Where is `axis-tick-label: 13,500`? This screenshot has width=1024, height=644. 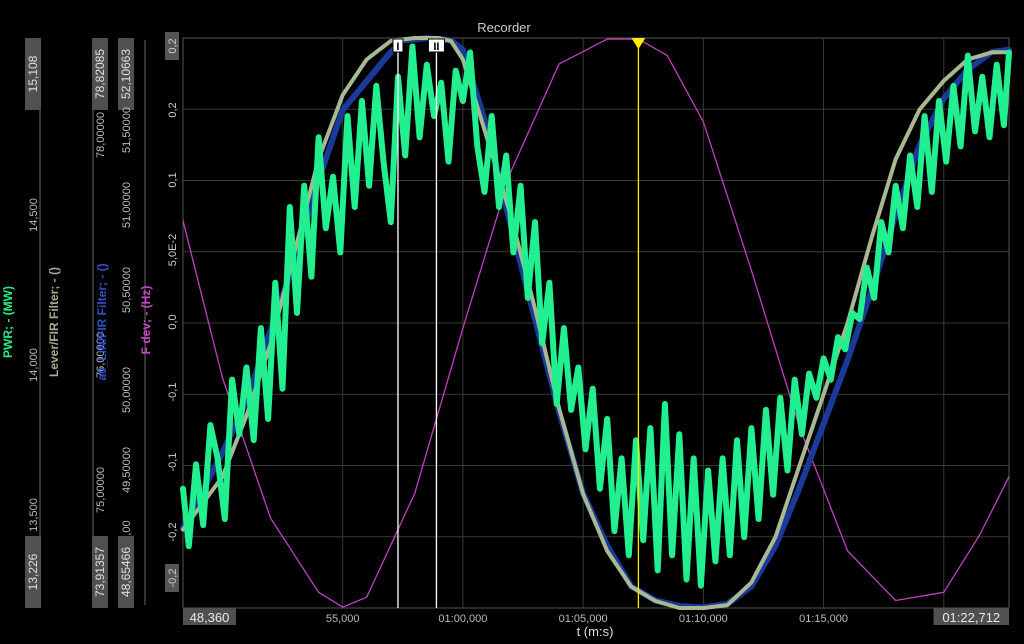 axis-tick-label: 13,500 is located at coordinates (34, 515).